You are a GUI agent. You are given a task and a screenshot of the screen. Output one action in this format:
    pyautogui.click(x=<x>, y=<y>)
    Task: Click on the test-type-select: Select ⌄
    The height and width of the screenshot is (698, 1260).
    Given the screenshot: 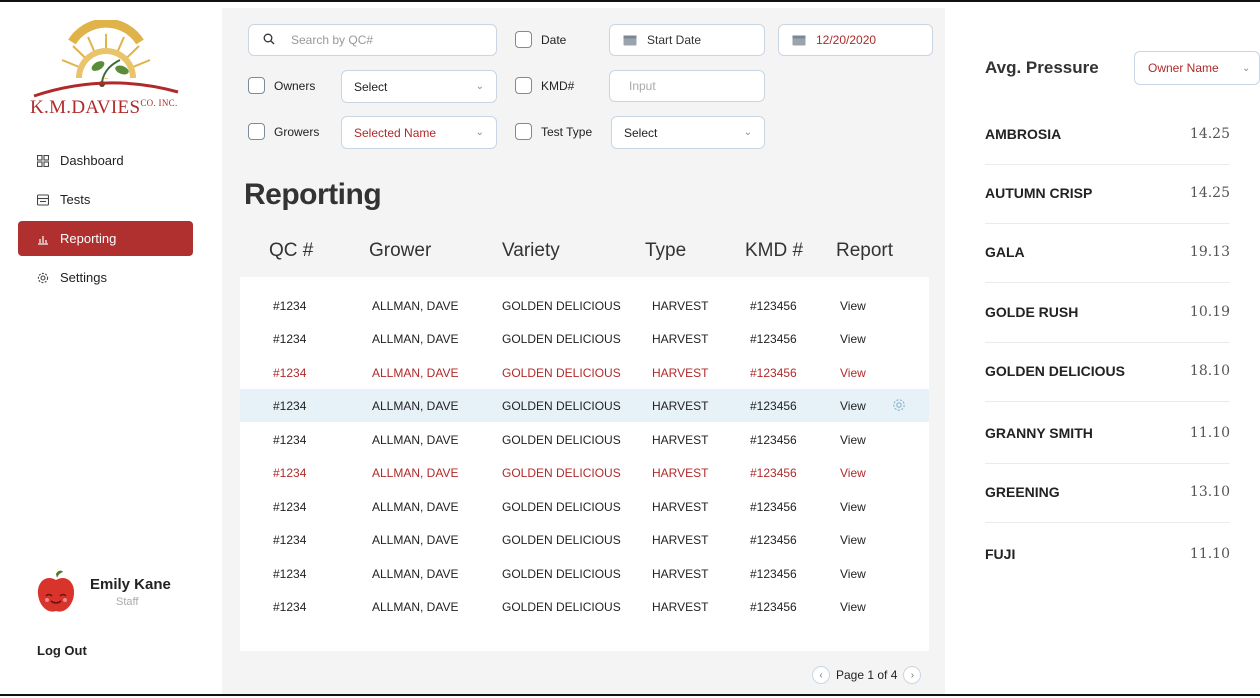 What is the action you would take?
    pyautogui.click(x=688, y=132)
    